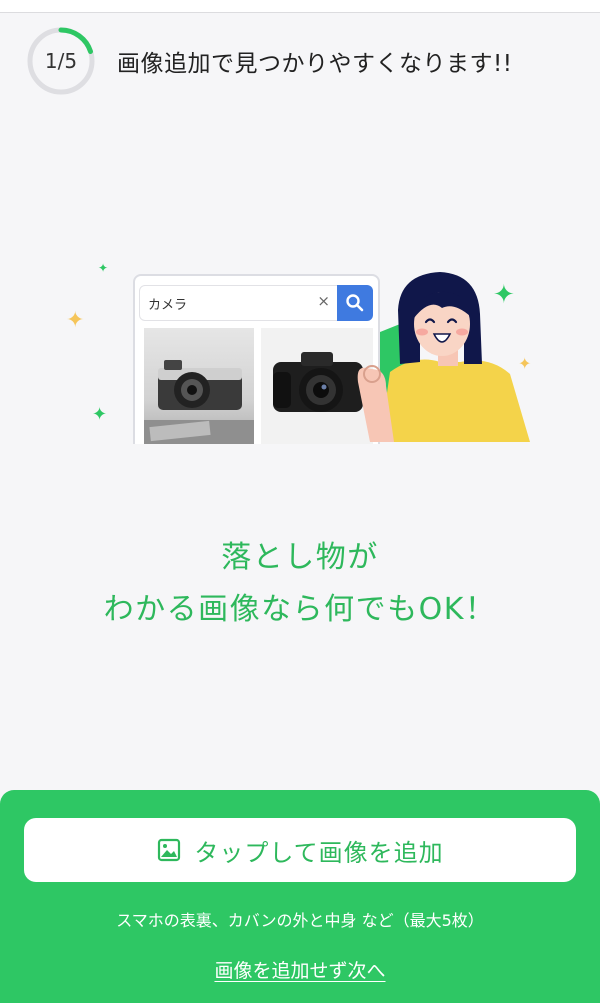 The width and height of the screenshot is (600, 1003). Describe the element at coordinates (300, 557) in the screenshot. I see `headline-line-1: 落とし物が` at that location.